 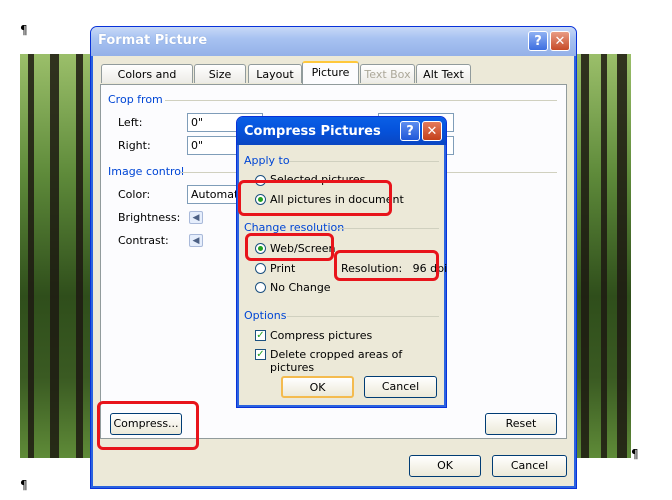 I want to click on compress-pictures-titlebar: Compress Pictures ? ✕, so click(x=341, y=131).